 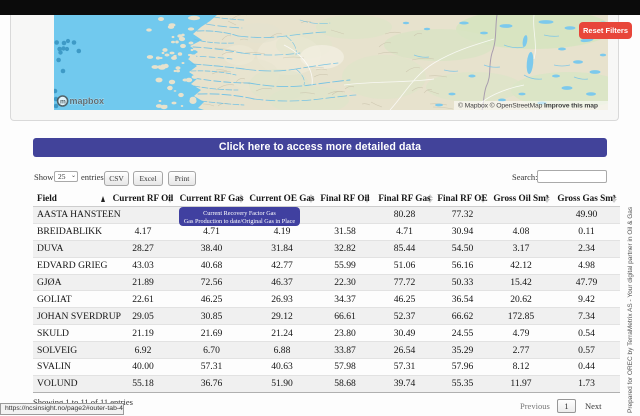 What do you see at coordinates (63, 102) in the screenshot?
I see `svg-text: m` at bounding box center [63, 102].